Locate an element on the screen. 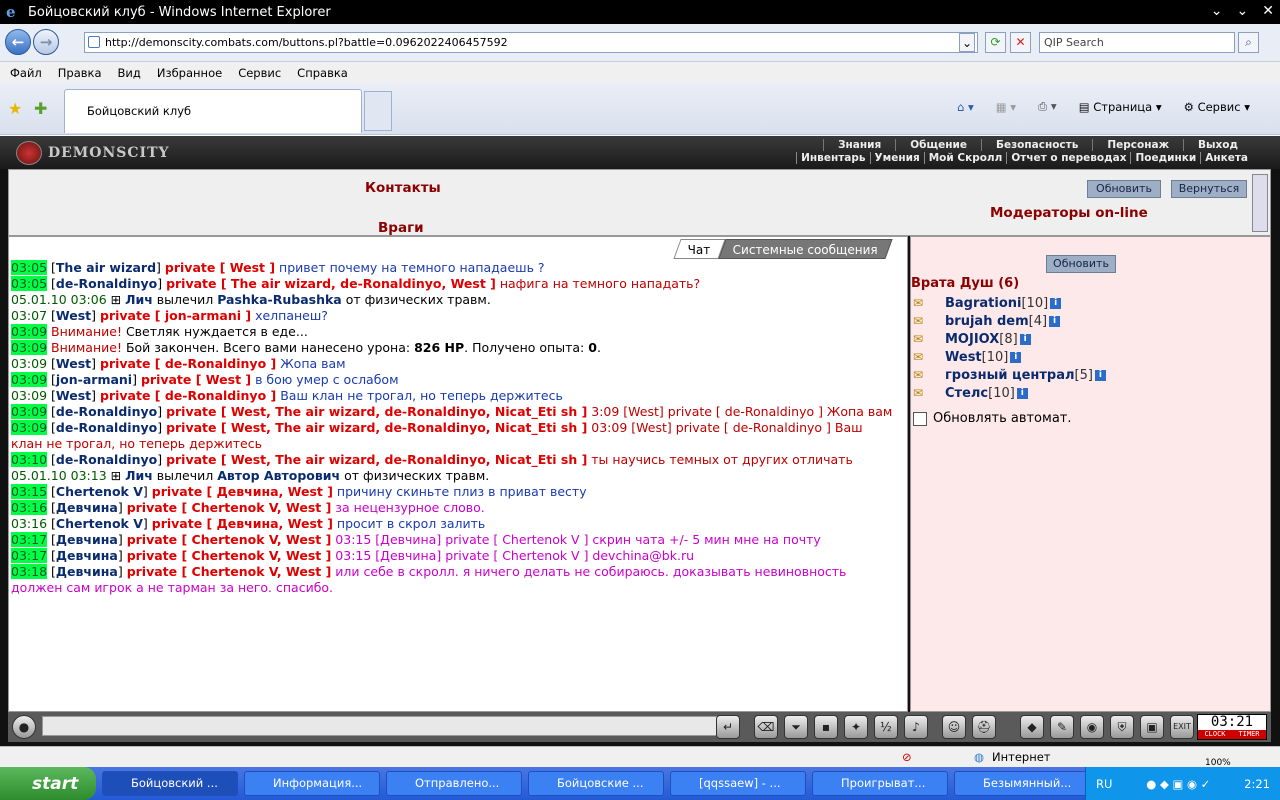 Image resolution: width=1280 pixels, height=800 pixels. search-icon: ⌕ is located at coordinates (1248, 42).